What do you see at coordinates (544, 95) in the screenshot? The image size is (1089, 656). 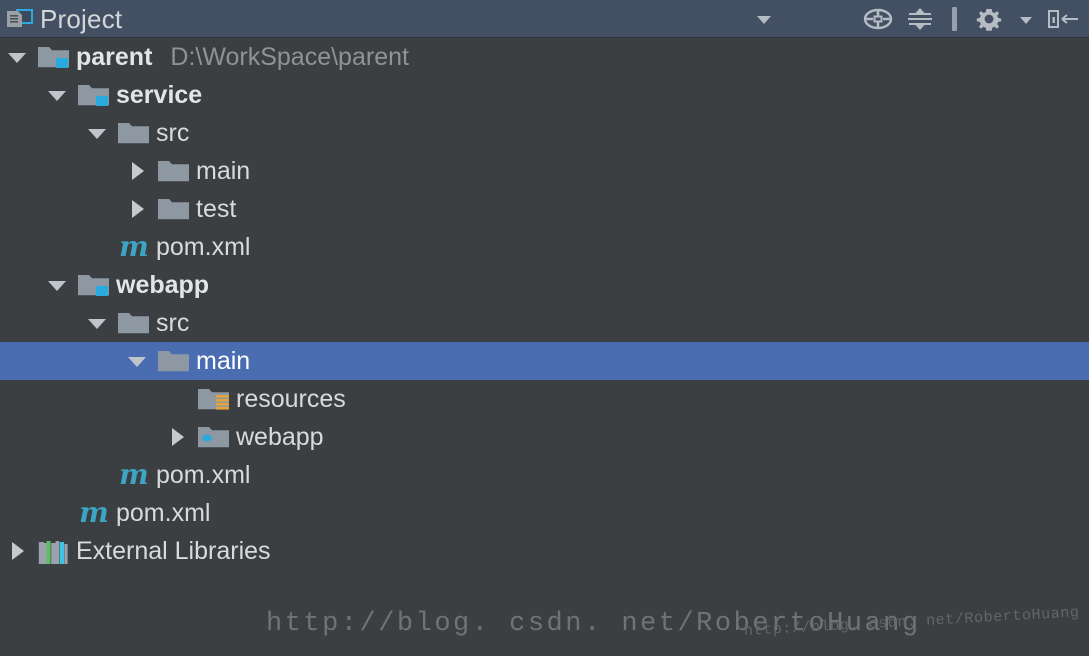 I see `tree-row: service` at bounding box center [544, 95].